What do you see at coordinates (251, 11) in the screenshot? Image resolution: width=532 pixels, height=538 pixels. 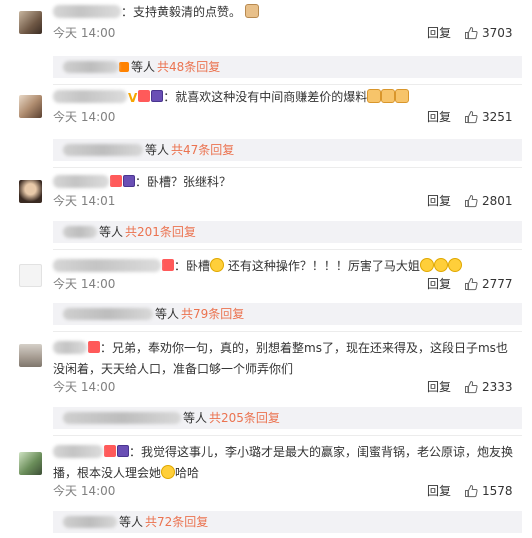 I see `dog-emoji-icon` at bounding box center [251, 11].